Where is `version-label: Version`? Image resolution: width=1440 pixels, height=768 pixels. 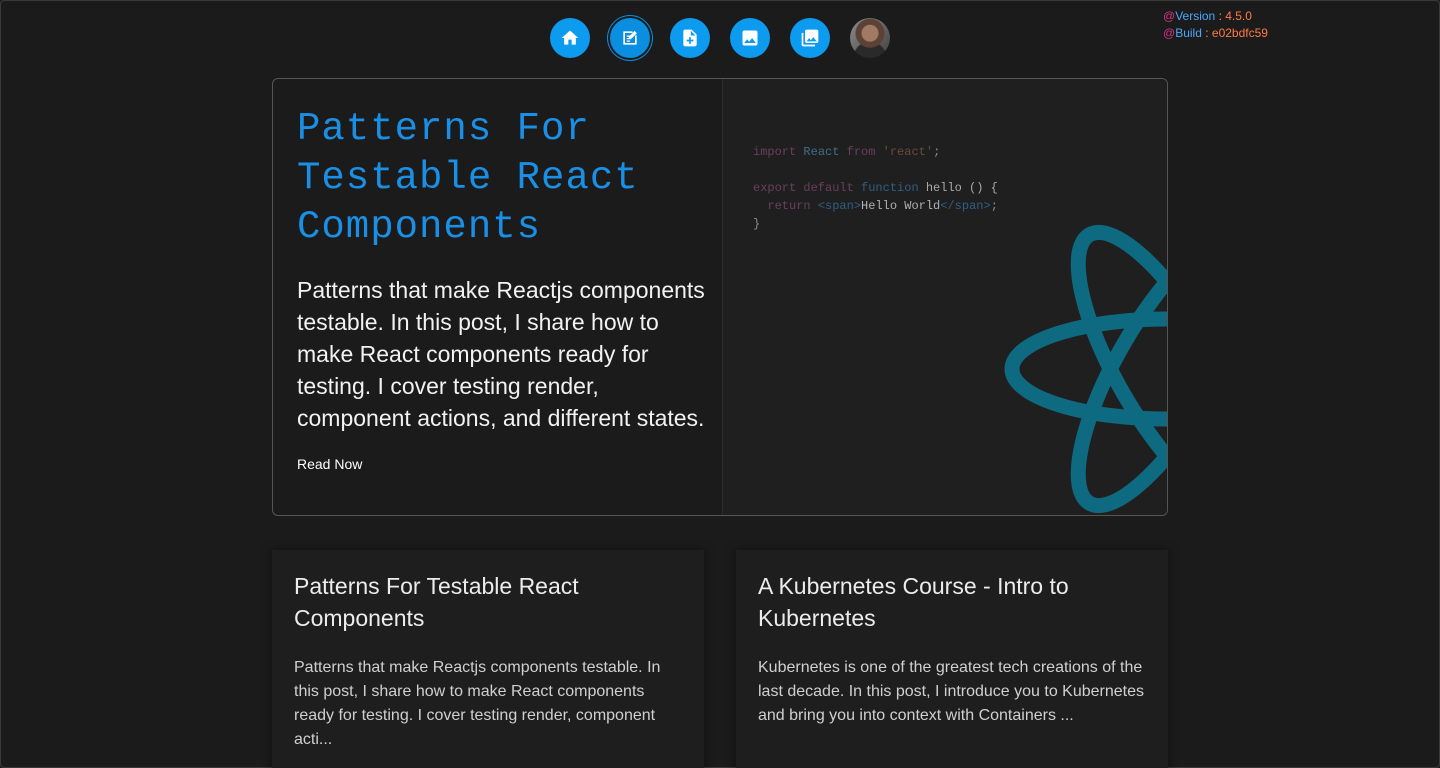
version-label: Version is located at coordinates (1195, 16).